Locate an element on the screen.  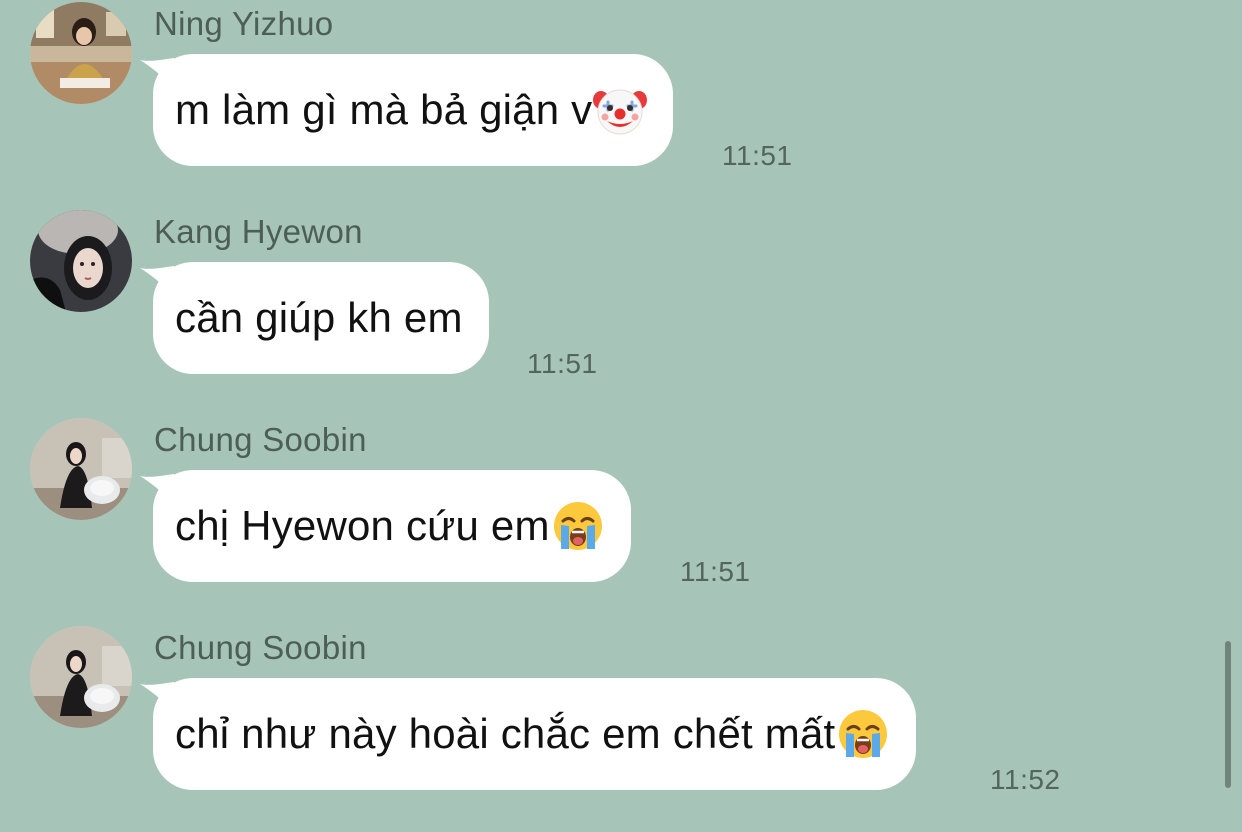
sender-name: Kang Hyewon is located at coordinates (258, 232).